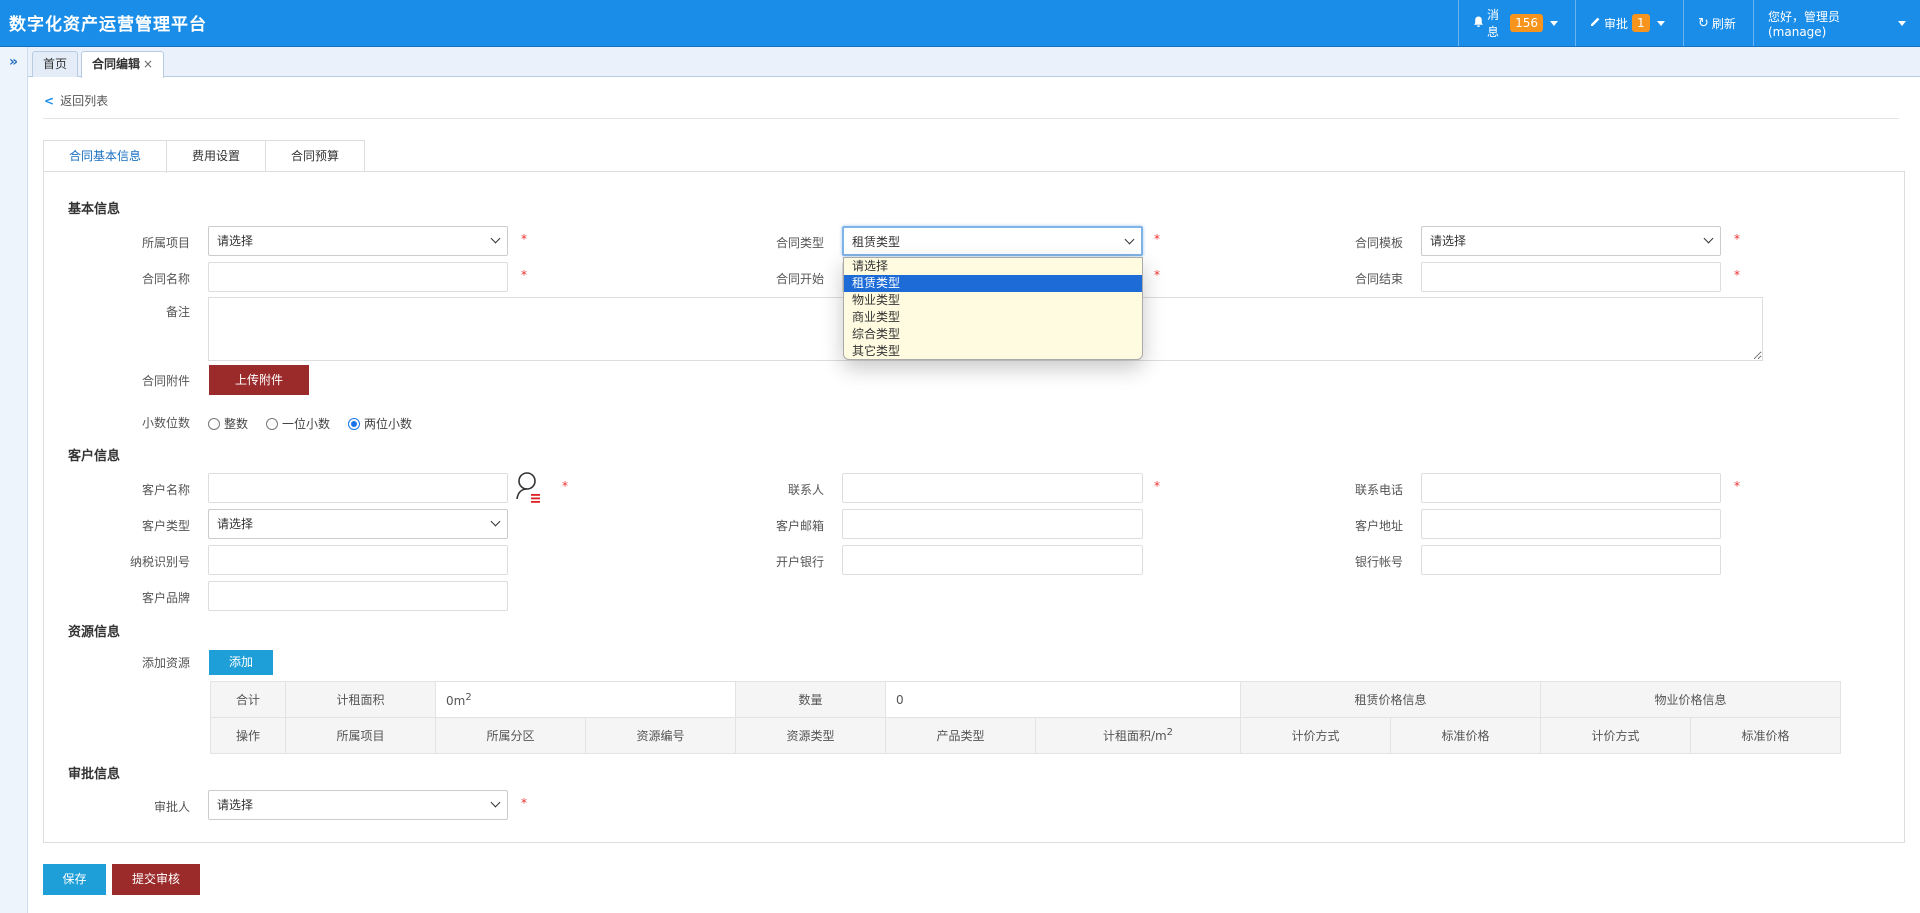  Describe the element at coordinates (1478, 23) in the screenshot. I see `bell-icon` at that location.